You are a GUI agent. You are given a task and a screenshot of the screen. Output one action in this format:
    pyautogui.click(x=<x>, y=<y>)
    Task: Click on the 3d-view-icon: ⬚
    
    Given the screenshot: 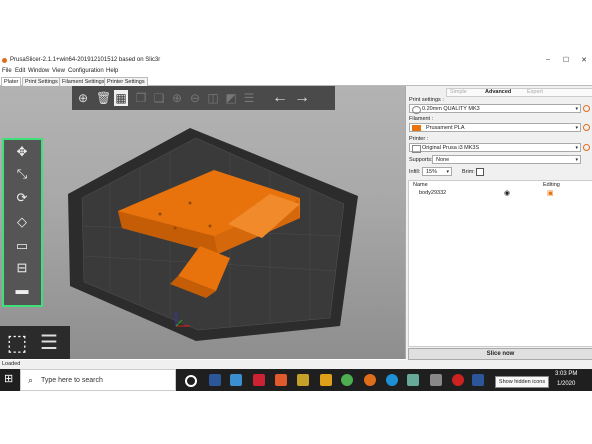 What is the action you would take?
    pyautogui.click(x=17, y=343)
    